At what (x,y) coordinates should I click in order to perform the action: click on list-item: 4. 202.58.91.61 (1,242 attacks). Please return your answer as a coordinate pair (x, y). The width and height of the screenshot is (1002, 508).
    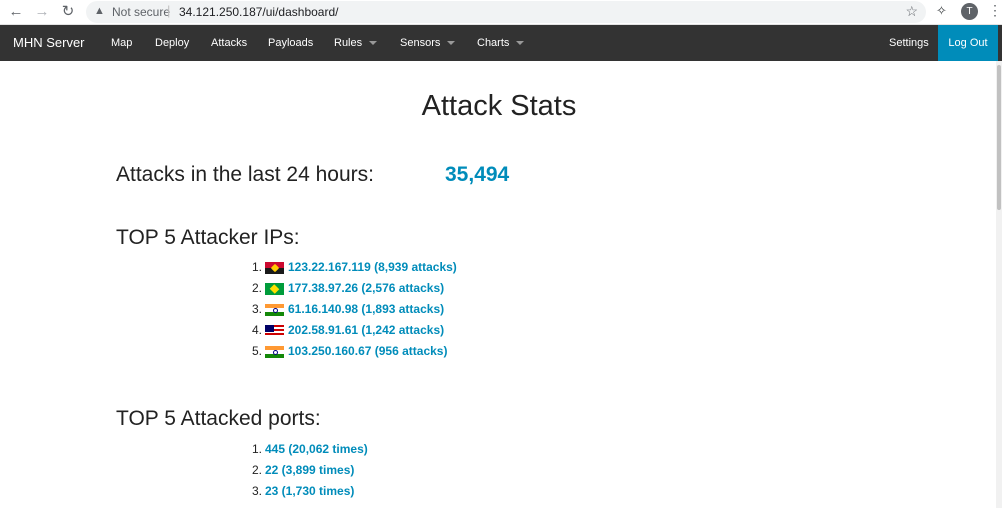
    Looking at the image, I should click on (352, 330).